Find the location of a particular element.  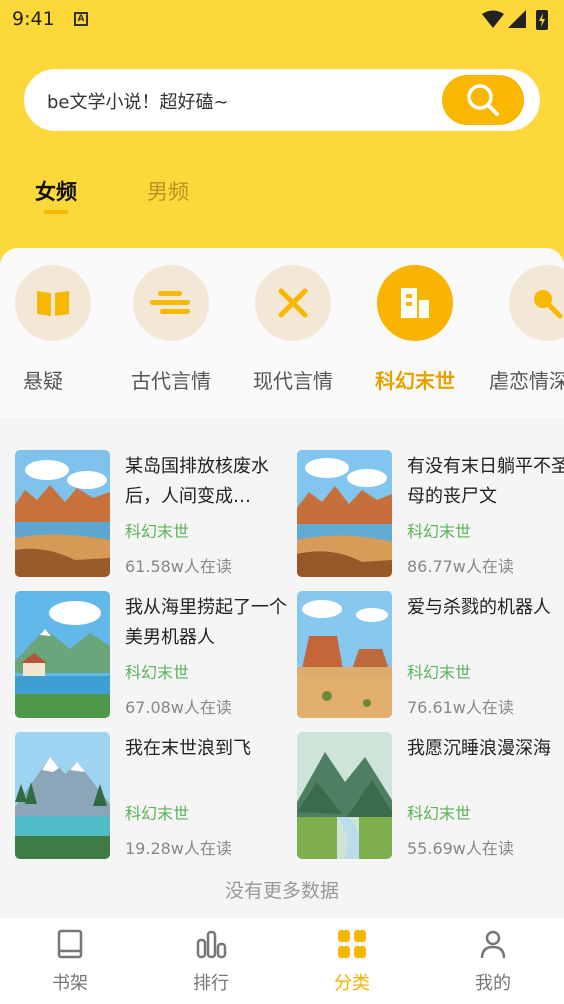

tab-label: 我的 is located at coordinates (493, 983).